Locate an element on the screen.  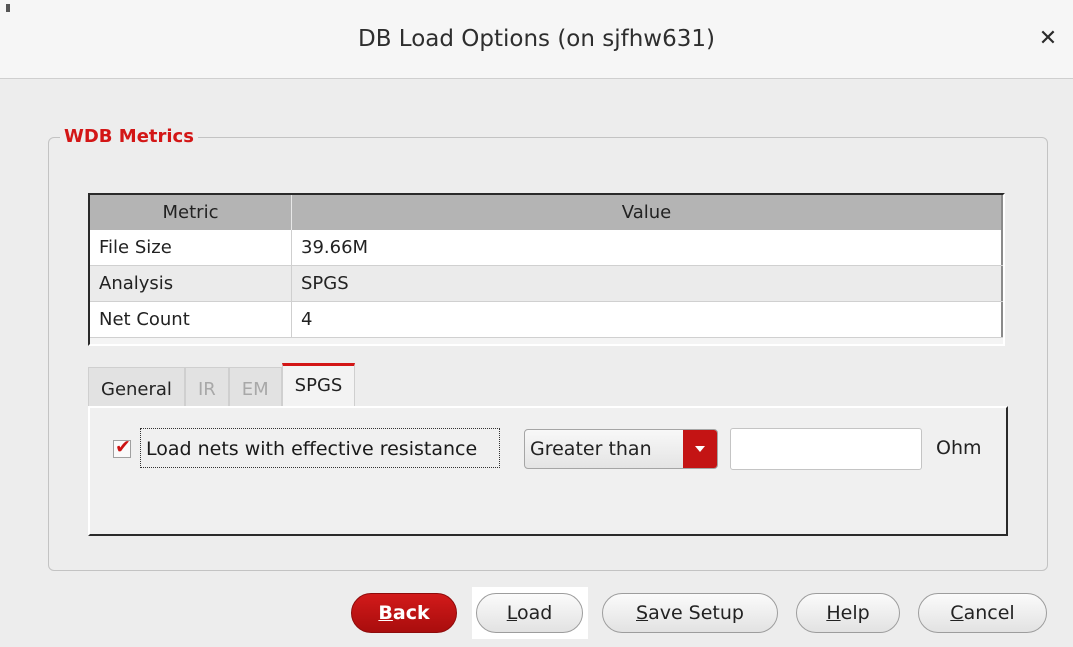
table-cell-metric: File Size is located at coordinates (191, 247).